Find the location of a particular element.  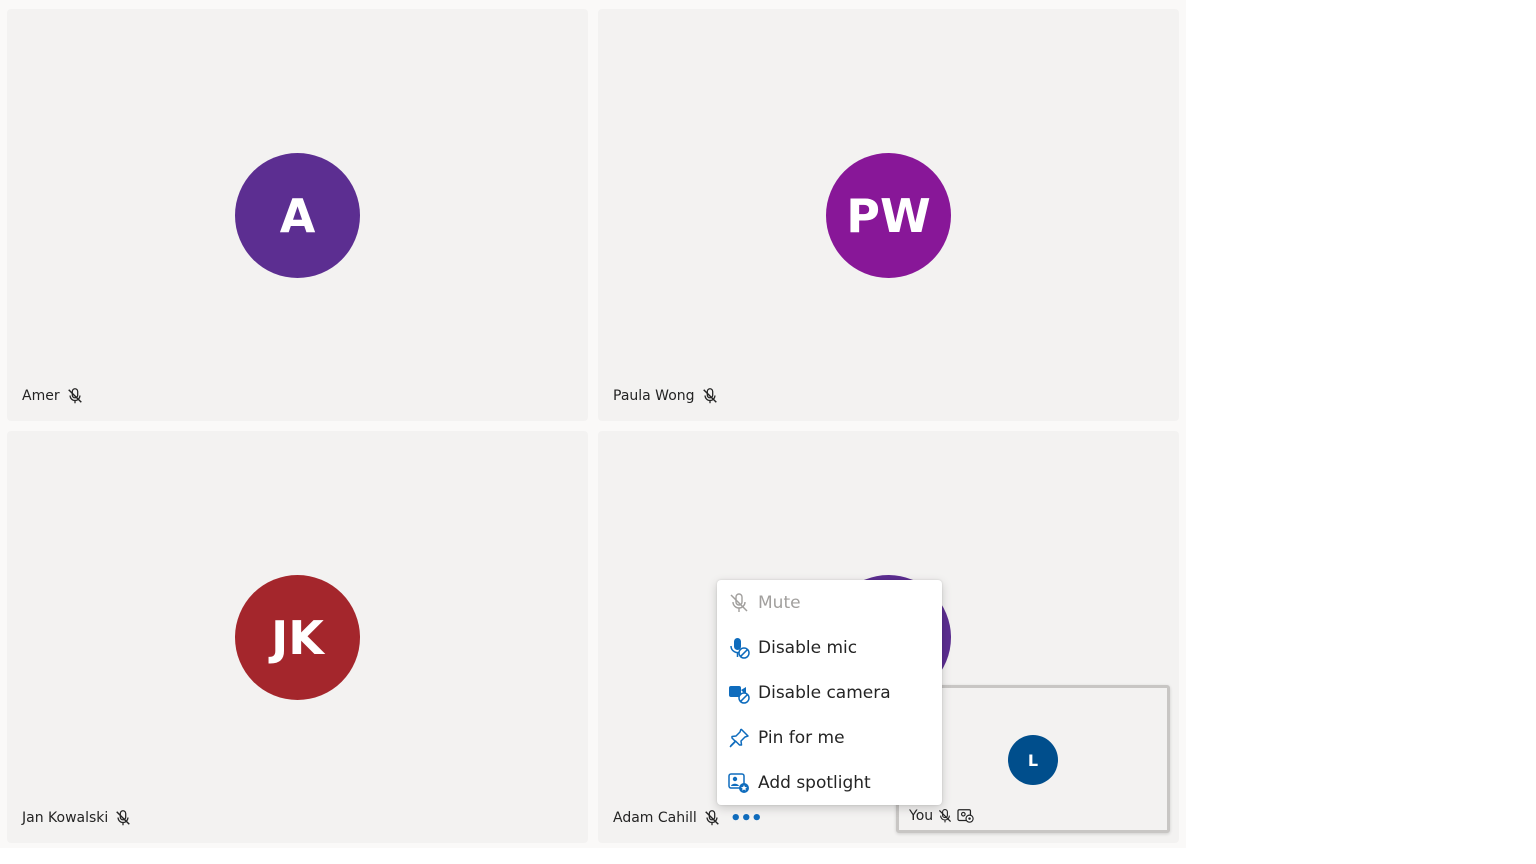

menu-item-label: Disable mic is located at coordinates (808, 647).